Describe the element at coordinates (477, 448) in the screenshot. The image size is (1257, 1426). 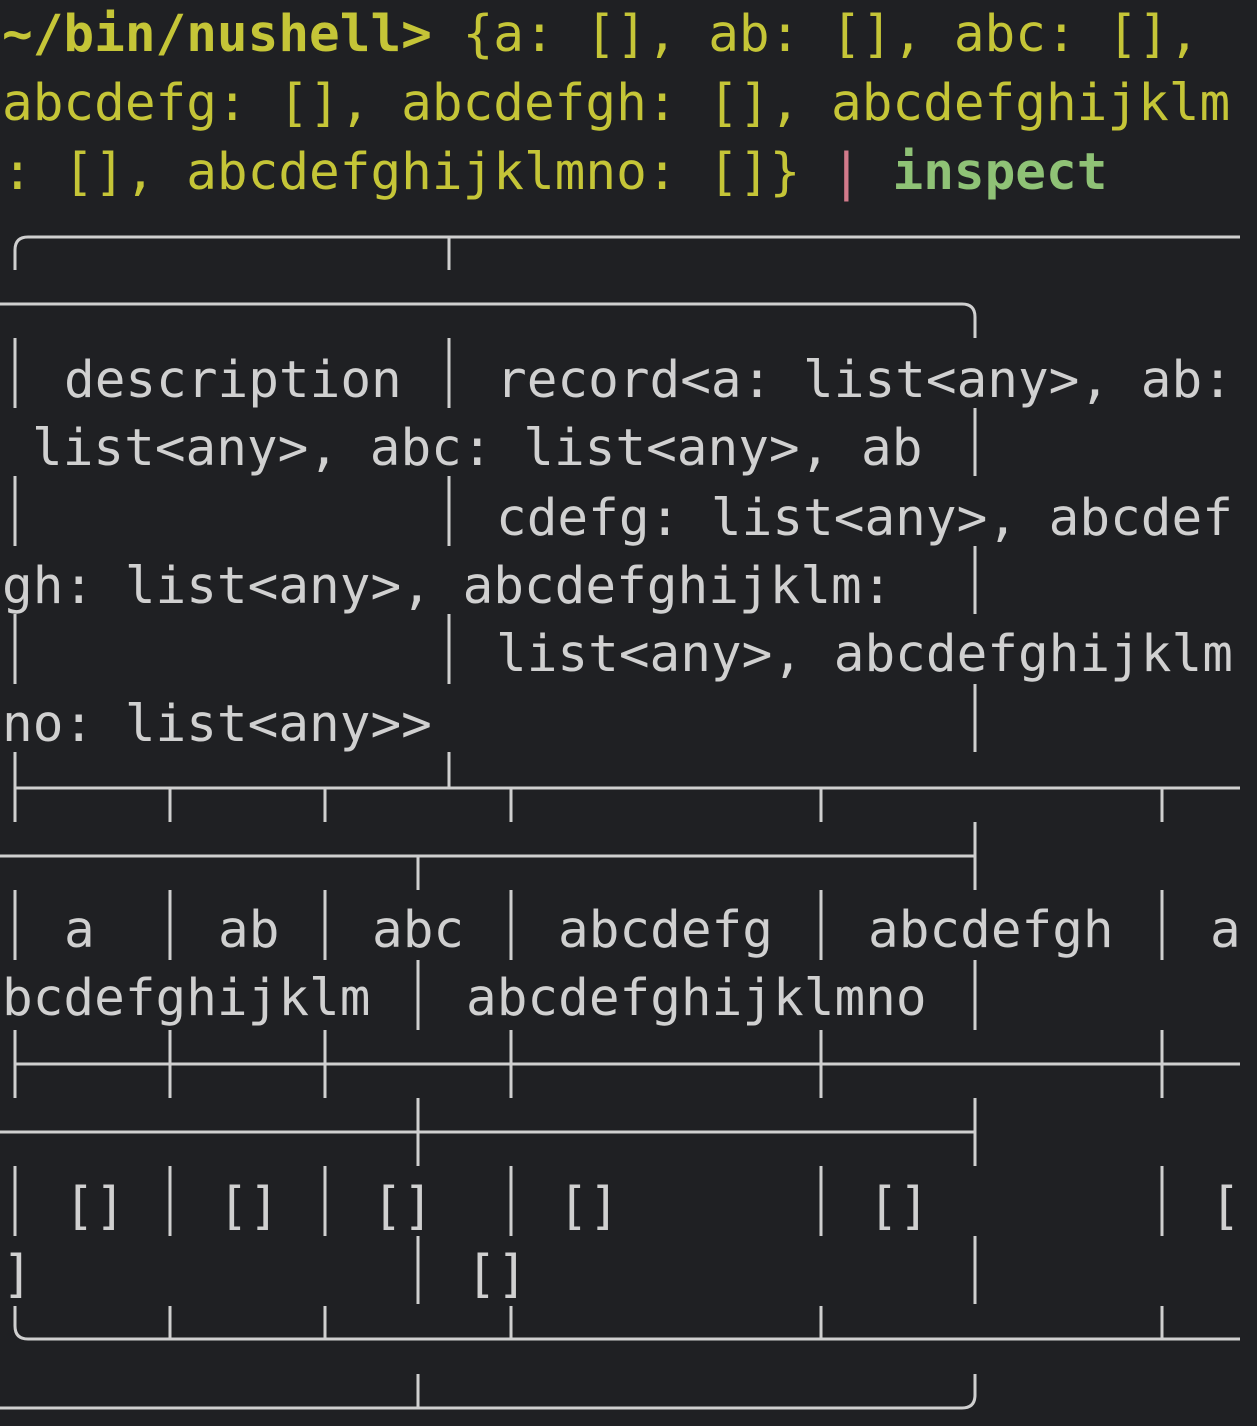
I see `type-line-2: list<any>, abc: list<any>, ab` at that location.